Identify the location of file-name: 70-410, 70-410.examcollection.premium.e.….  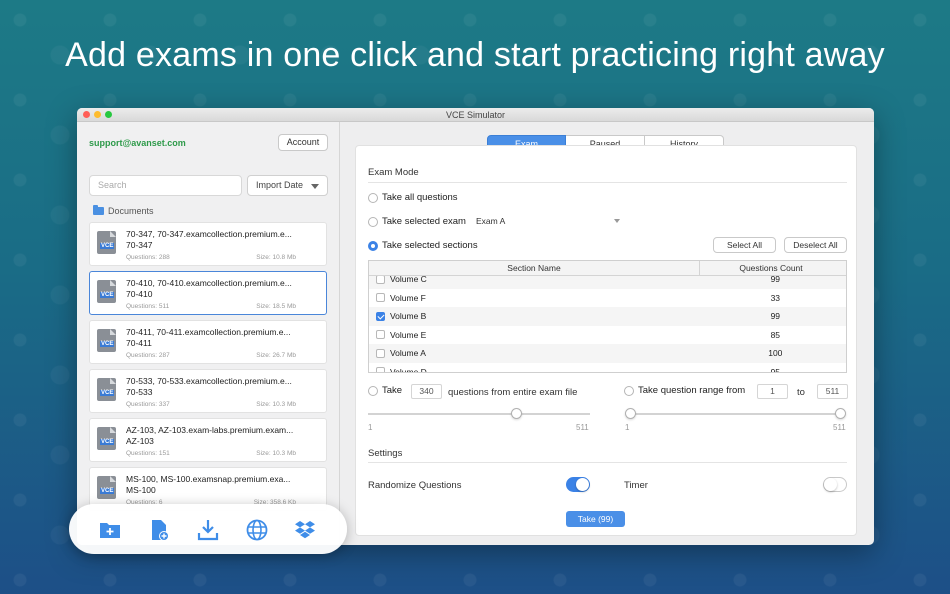
(209, 283).